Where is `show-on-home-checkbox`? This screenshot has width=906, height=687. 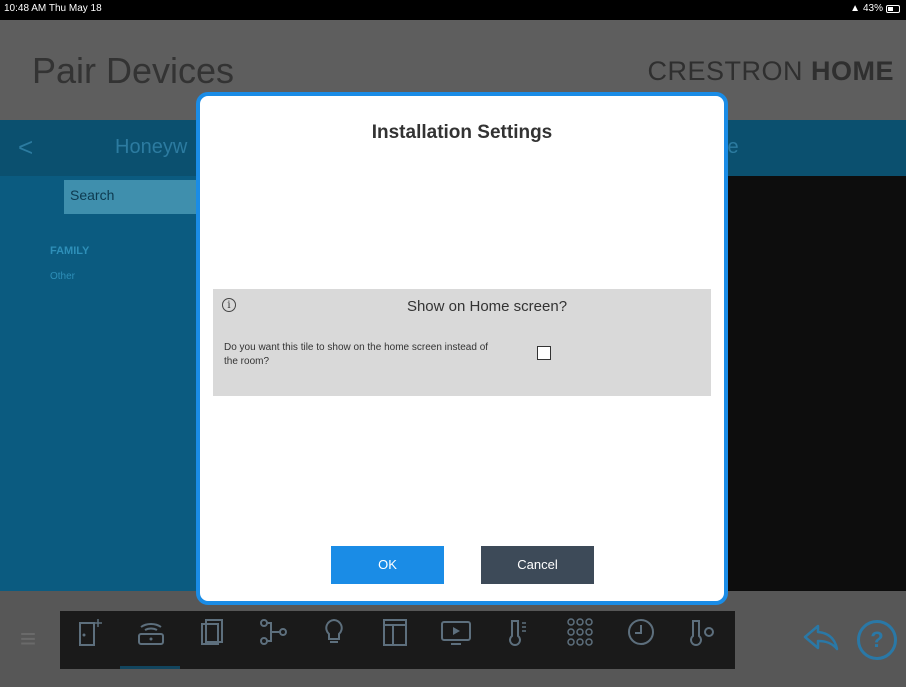 show-on-home-checkbox is located at coordinates (544, 353).